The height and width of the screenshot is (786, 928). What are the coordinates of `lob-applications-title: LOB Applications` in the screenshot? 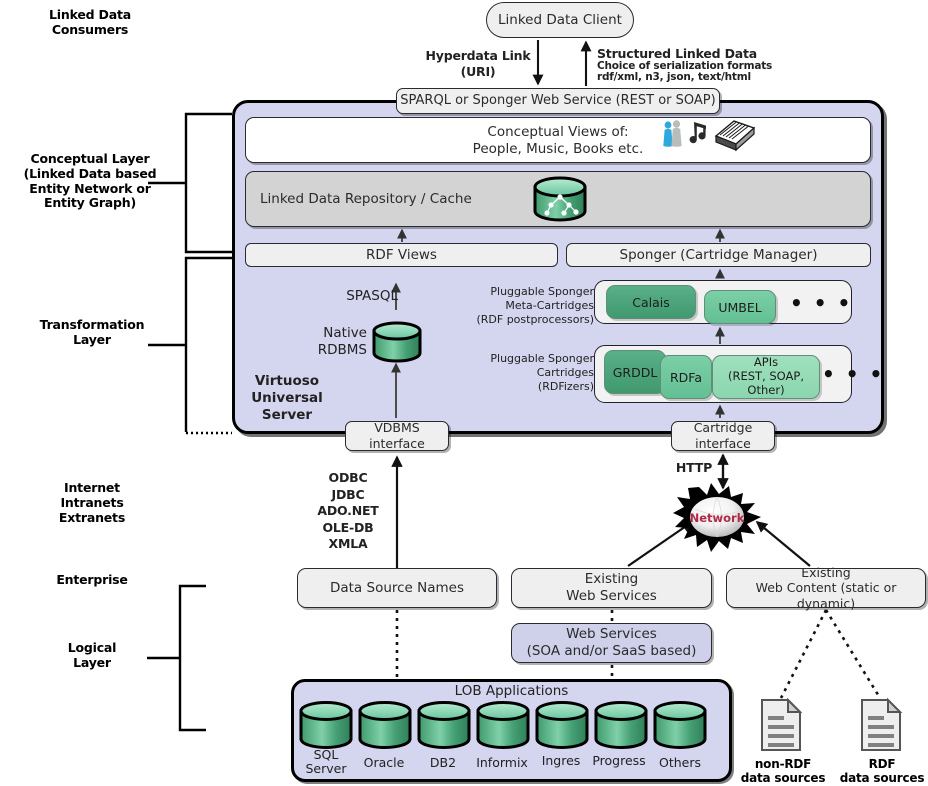 It's located at (511, 691).